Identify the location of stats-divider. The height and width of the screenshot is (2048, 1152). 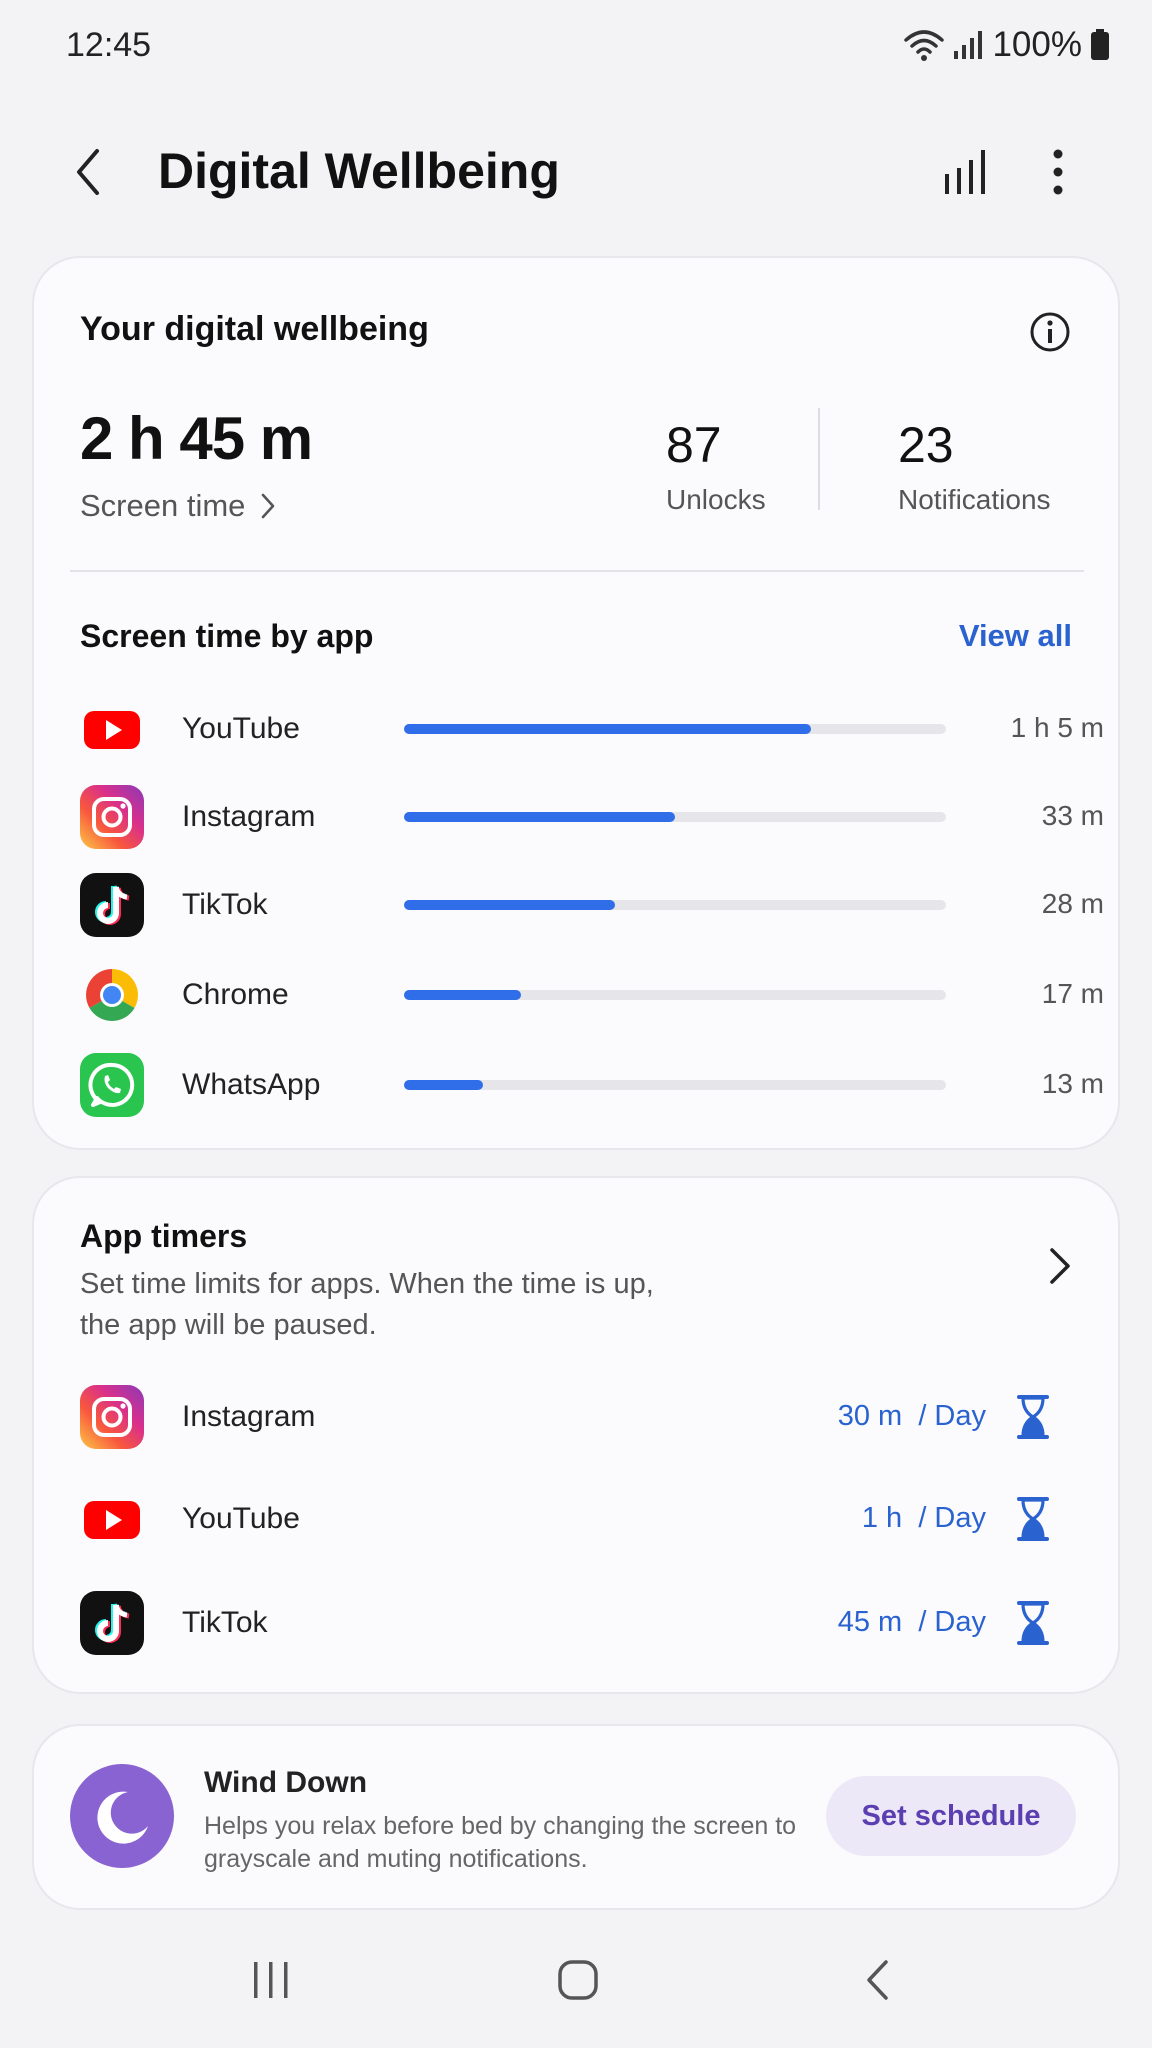
(819, 459).